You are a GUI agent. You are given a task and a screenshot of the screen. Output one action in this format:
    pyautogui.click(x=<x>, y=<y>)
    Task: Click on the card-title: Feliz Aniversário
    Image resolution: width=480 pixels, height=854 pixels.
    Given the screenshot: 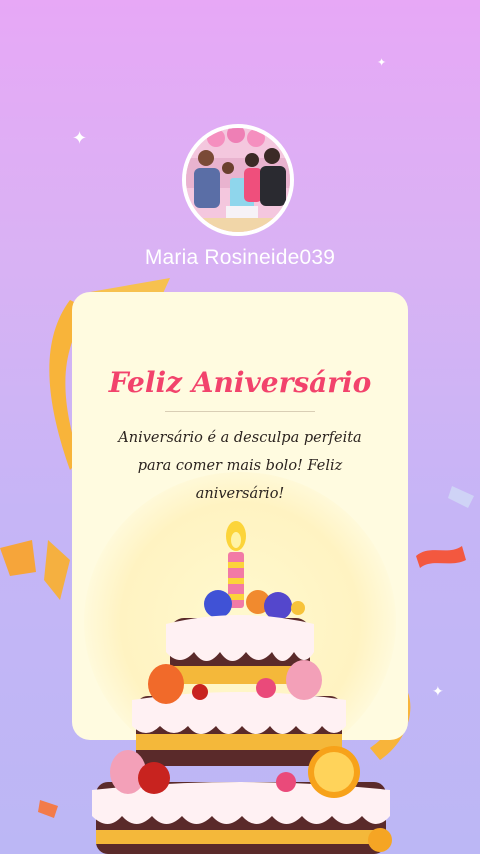 What is the action you would take?
    pyautogui.click(x=240, y=382)
    